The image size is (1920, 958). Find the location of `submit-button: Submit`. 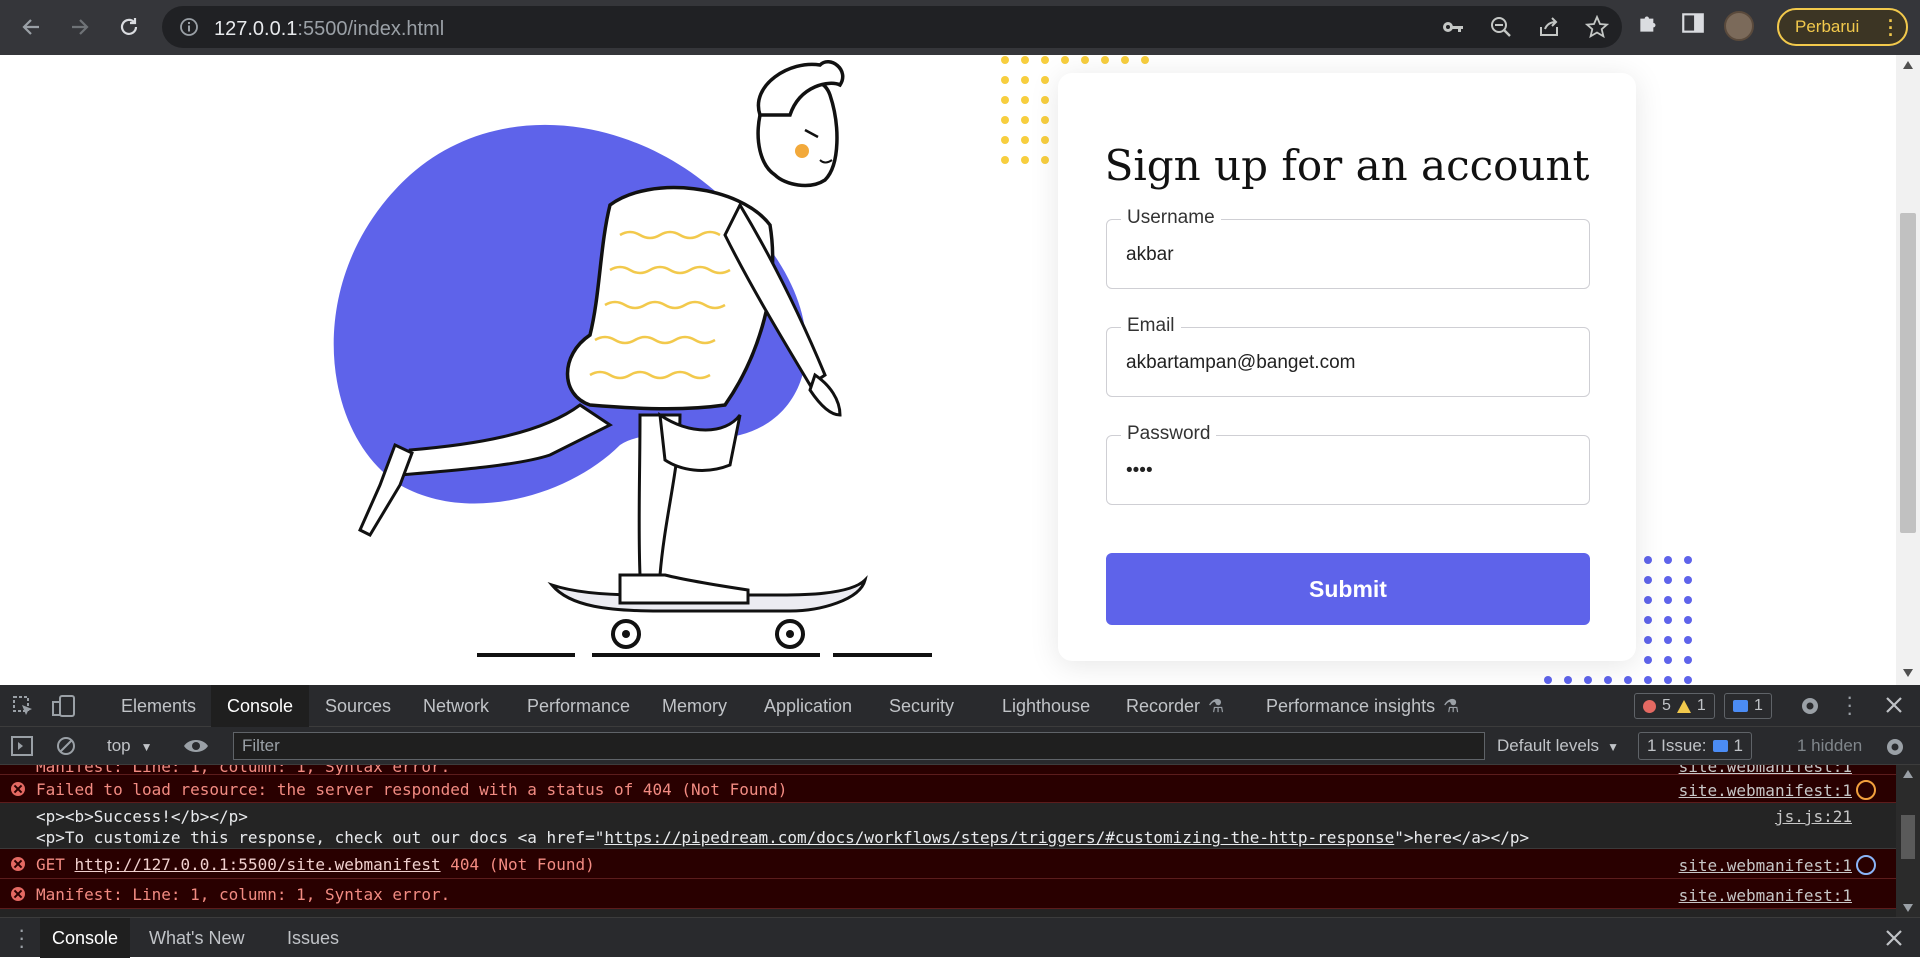

submit-button: Submit is located at coordinates (1348, 589).